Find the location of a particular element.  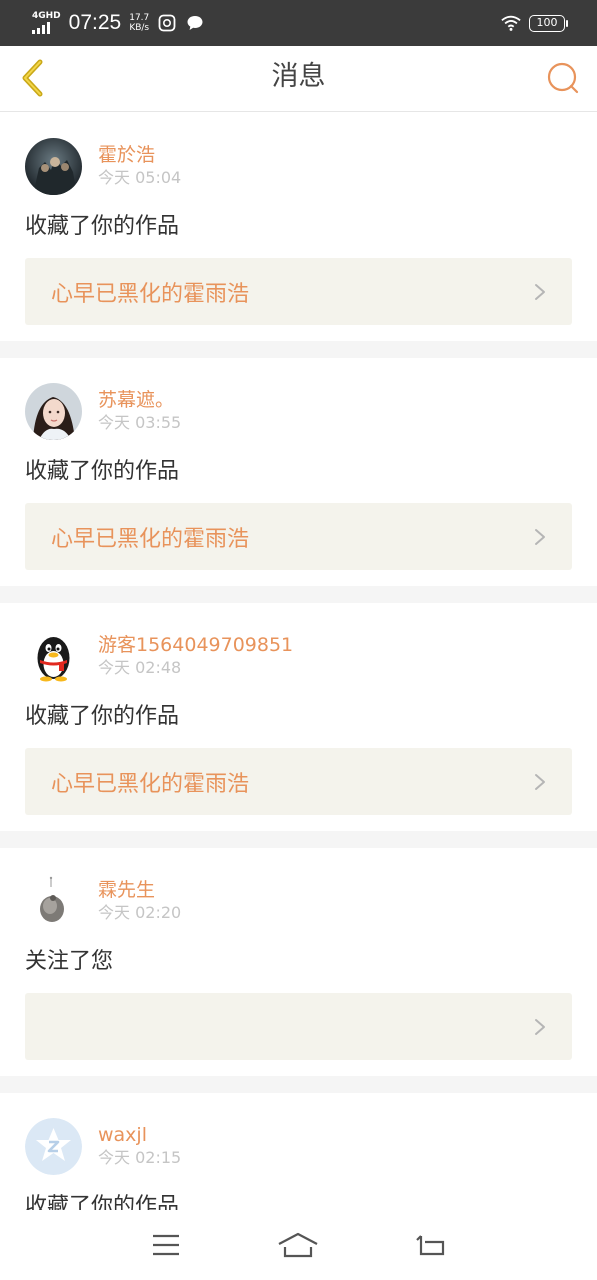

user-name: waxjl is located at coordinates (139, 1135).